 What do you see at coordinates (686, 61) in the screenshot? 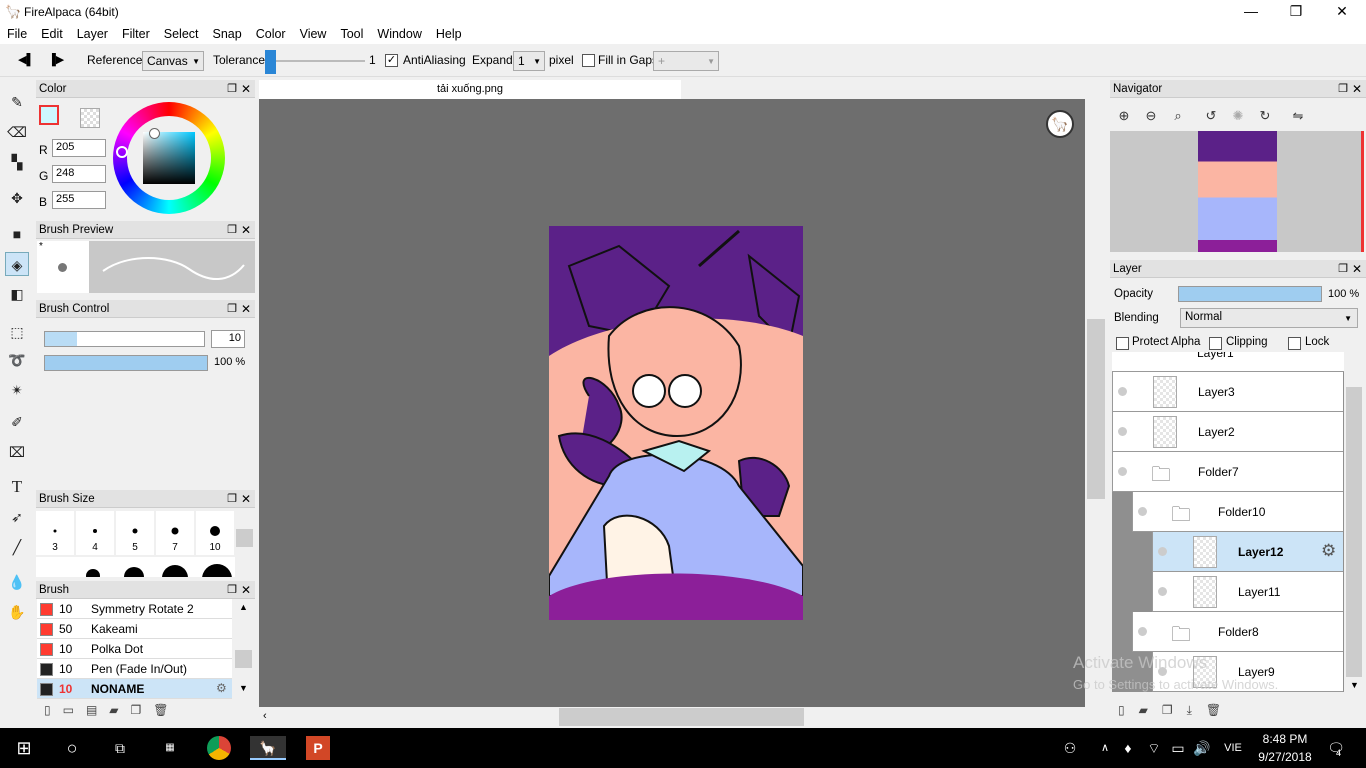
I see `fill-in-gaps-select: + ▼` at bounding box center [686, 61].